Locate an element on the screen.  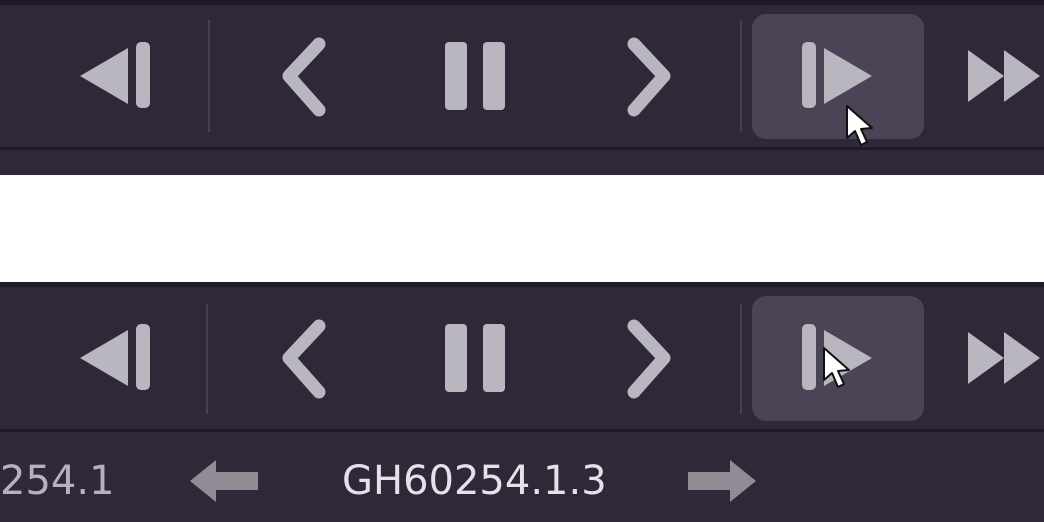
step-back-button is located at coordinates (115, 357).